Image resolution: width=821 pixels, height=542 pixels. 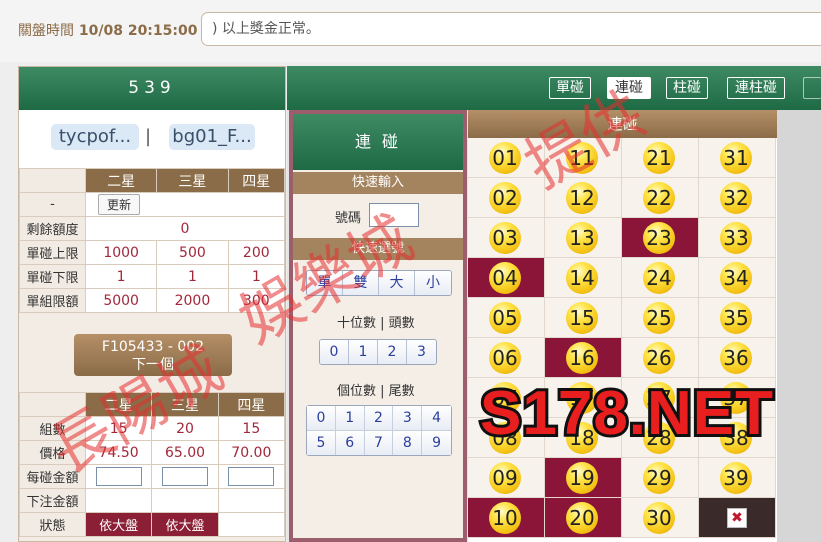 I want to click on number-ball: 26, so click(x=659, y=358).